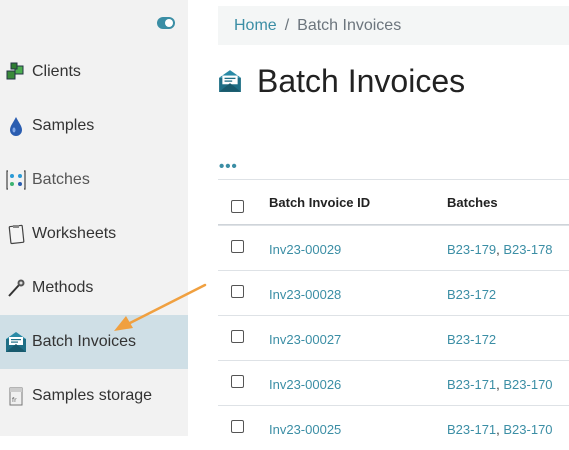 Image resolution: width=569 pixels, height=450 pixels. Describe the element at coordinates (305, 294) in the screenshot. I see `invoice-id-link: Inv23-00028` at that location.